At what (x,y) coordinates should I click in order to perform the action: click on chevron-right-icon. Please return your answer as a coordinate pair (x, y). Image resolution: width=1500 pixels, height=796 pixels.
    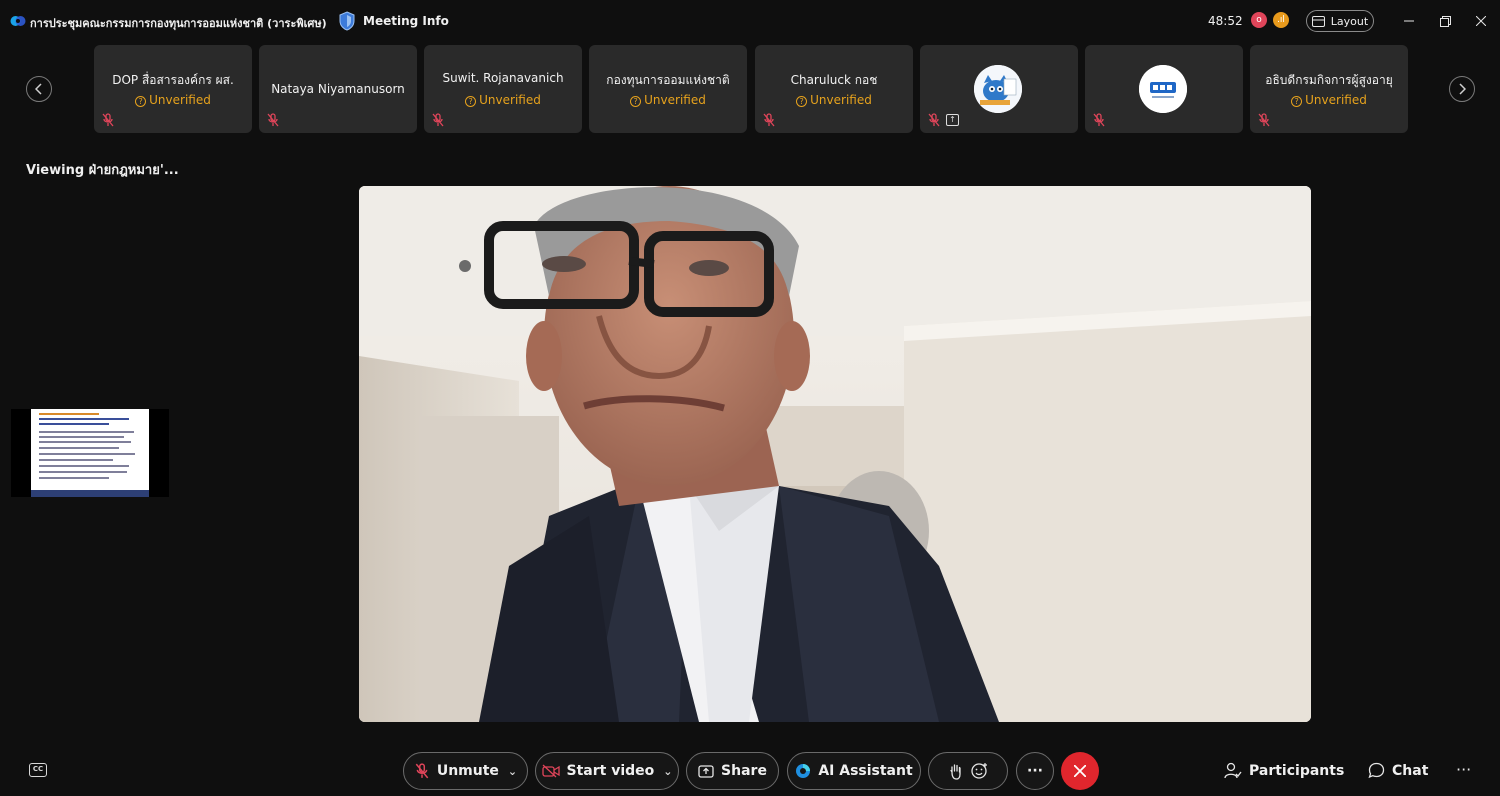
    Looking at the image, I should click on (1462, 89).